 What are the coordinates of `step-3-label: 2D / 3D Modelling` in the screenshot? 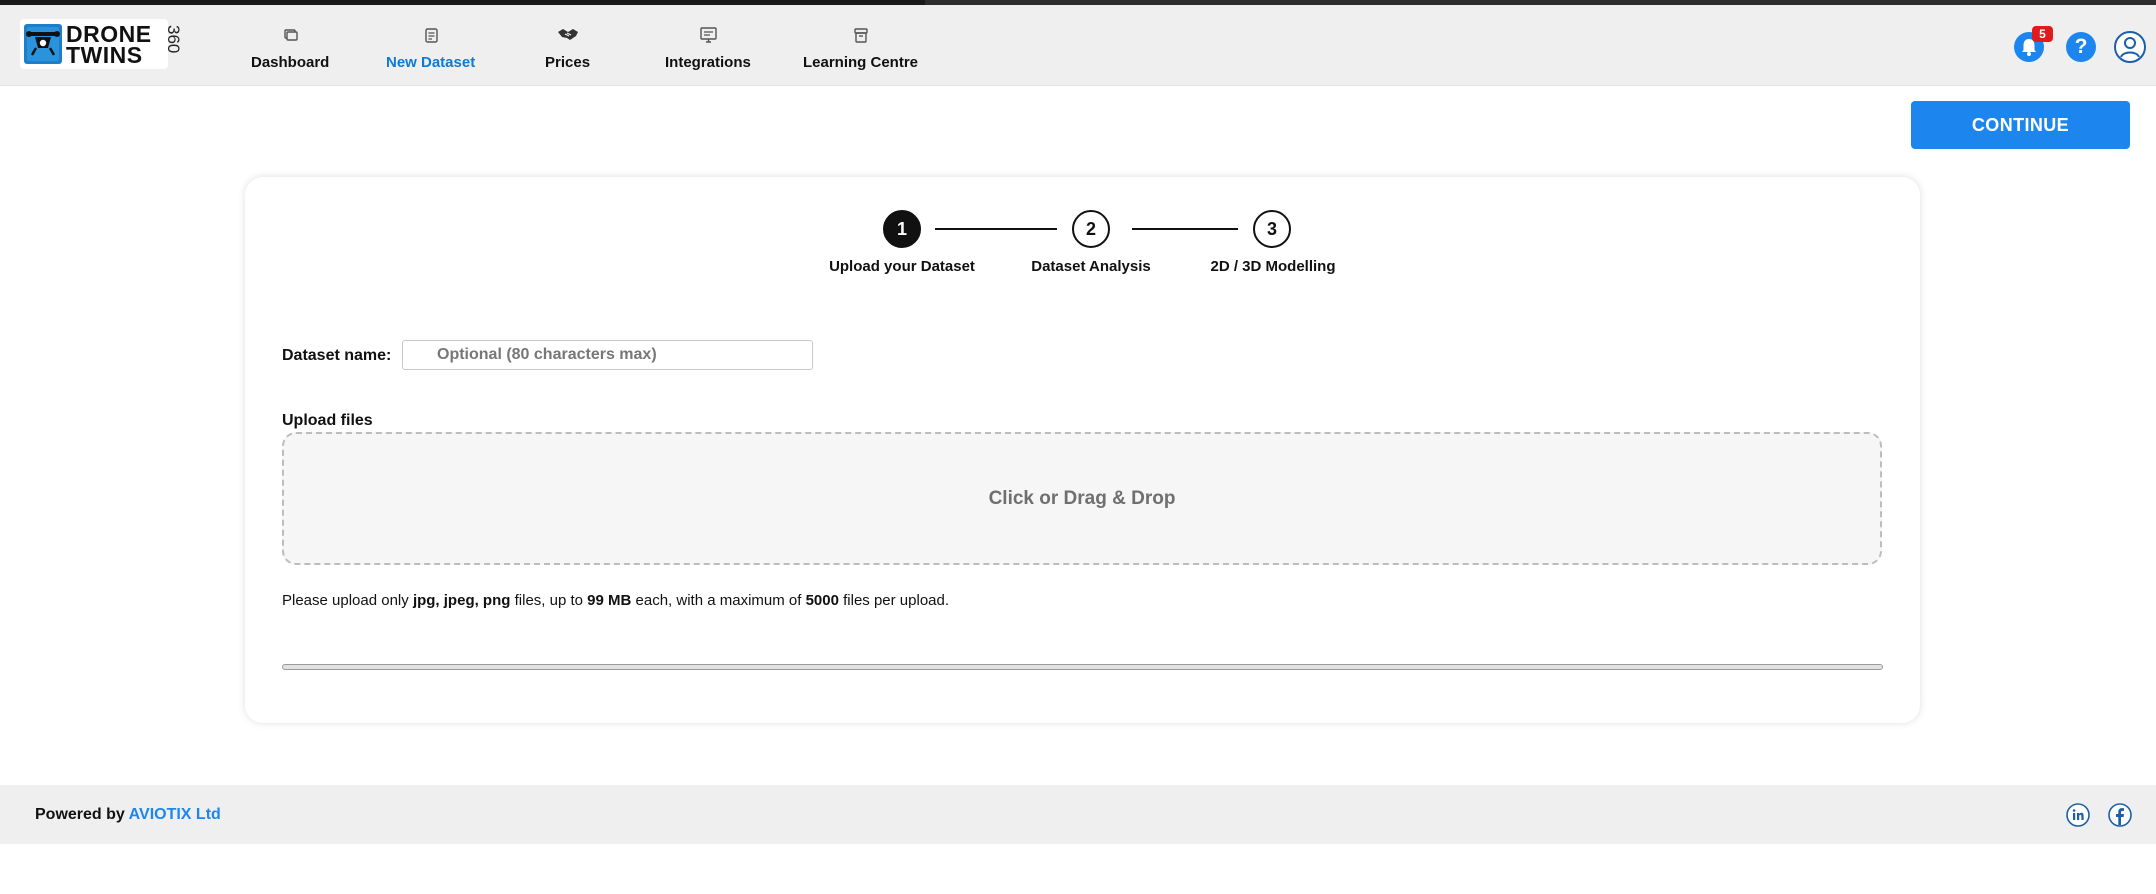 It's located at (1273, 266).